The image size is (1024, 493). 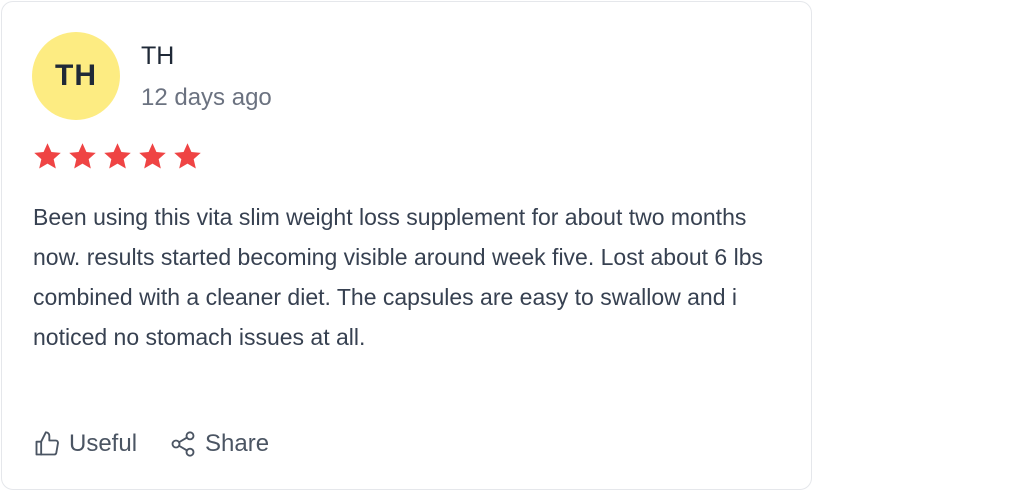 I want to click on avatar: TH, so click(x=76, y=76).